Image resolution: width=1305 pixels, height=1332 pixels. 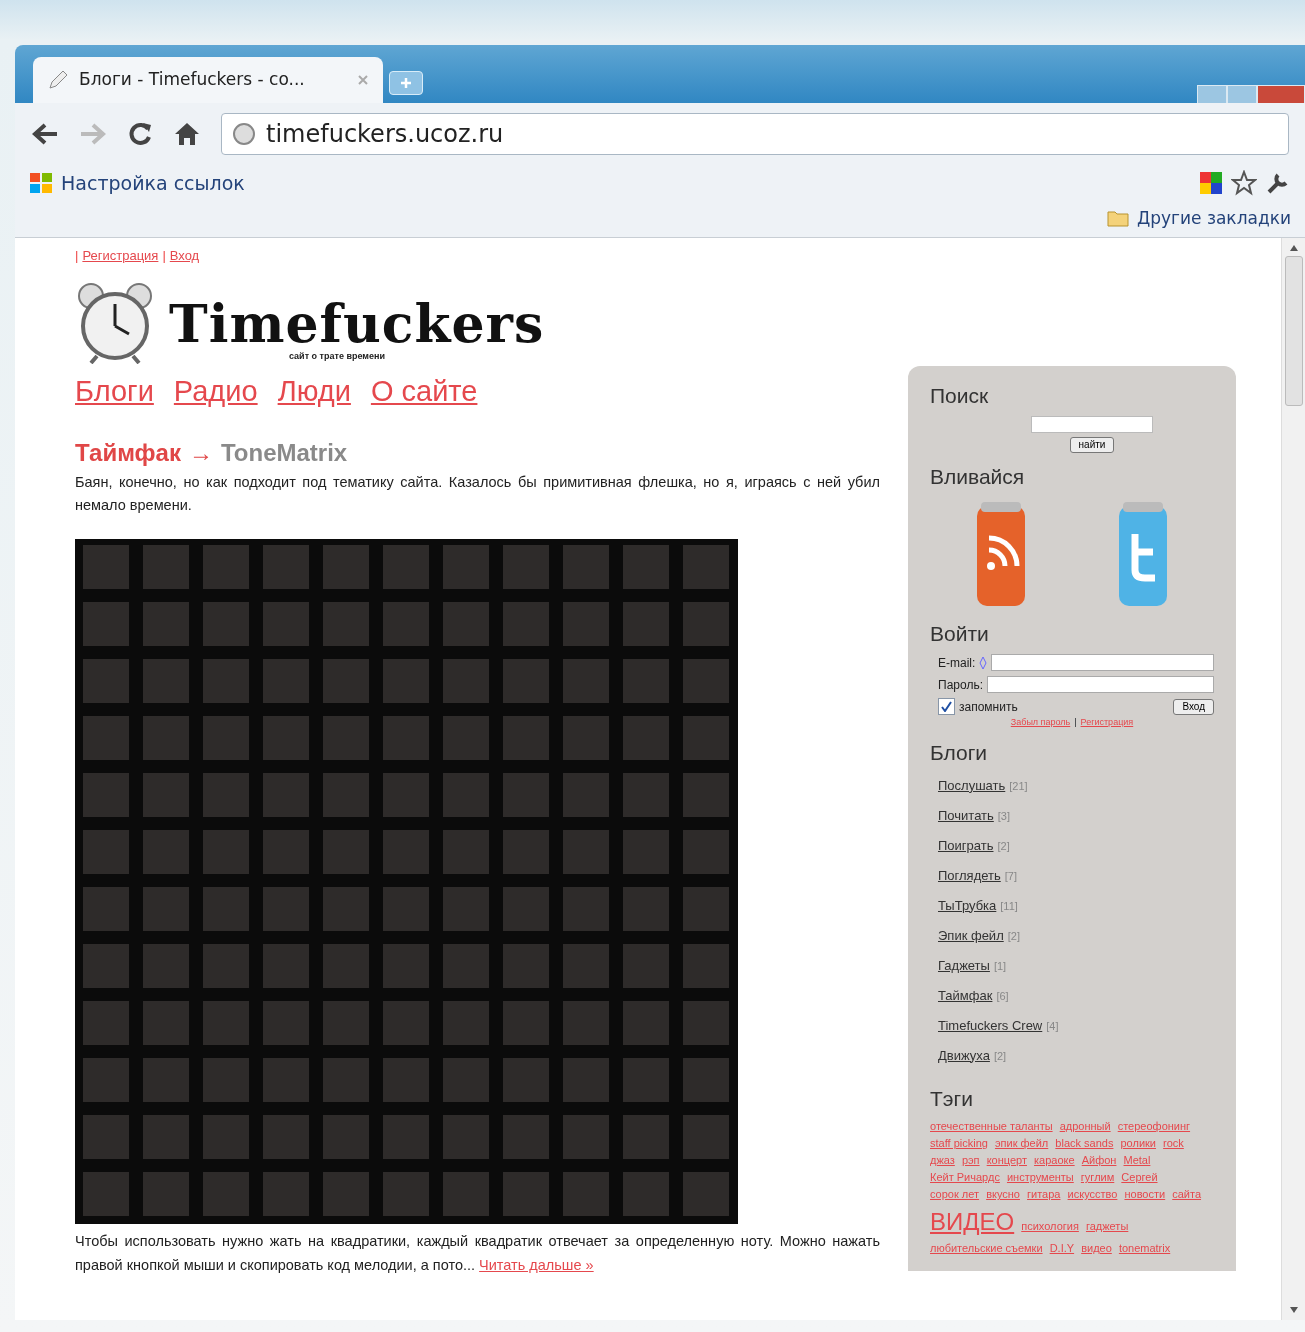 I want to click on section-title: Войти, so click(x=960, y=634).